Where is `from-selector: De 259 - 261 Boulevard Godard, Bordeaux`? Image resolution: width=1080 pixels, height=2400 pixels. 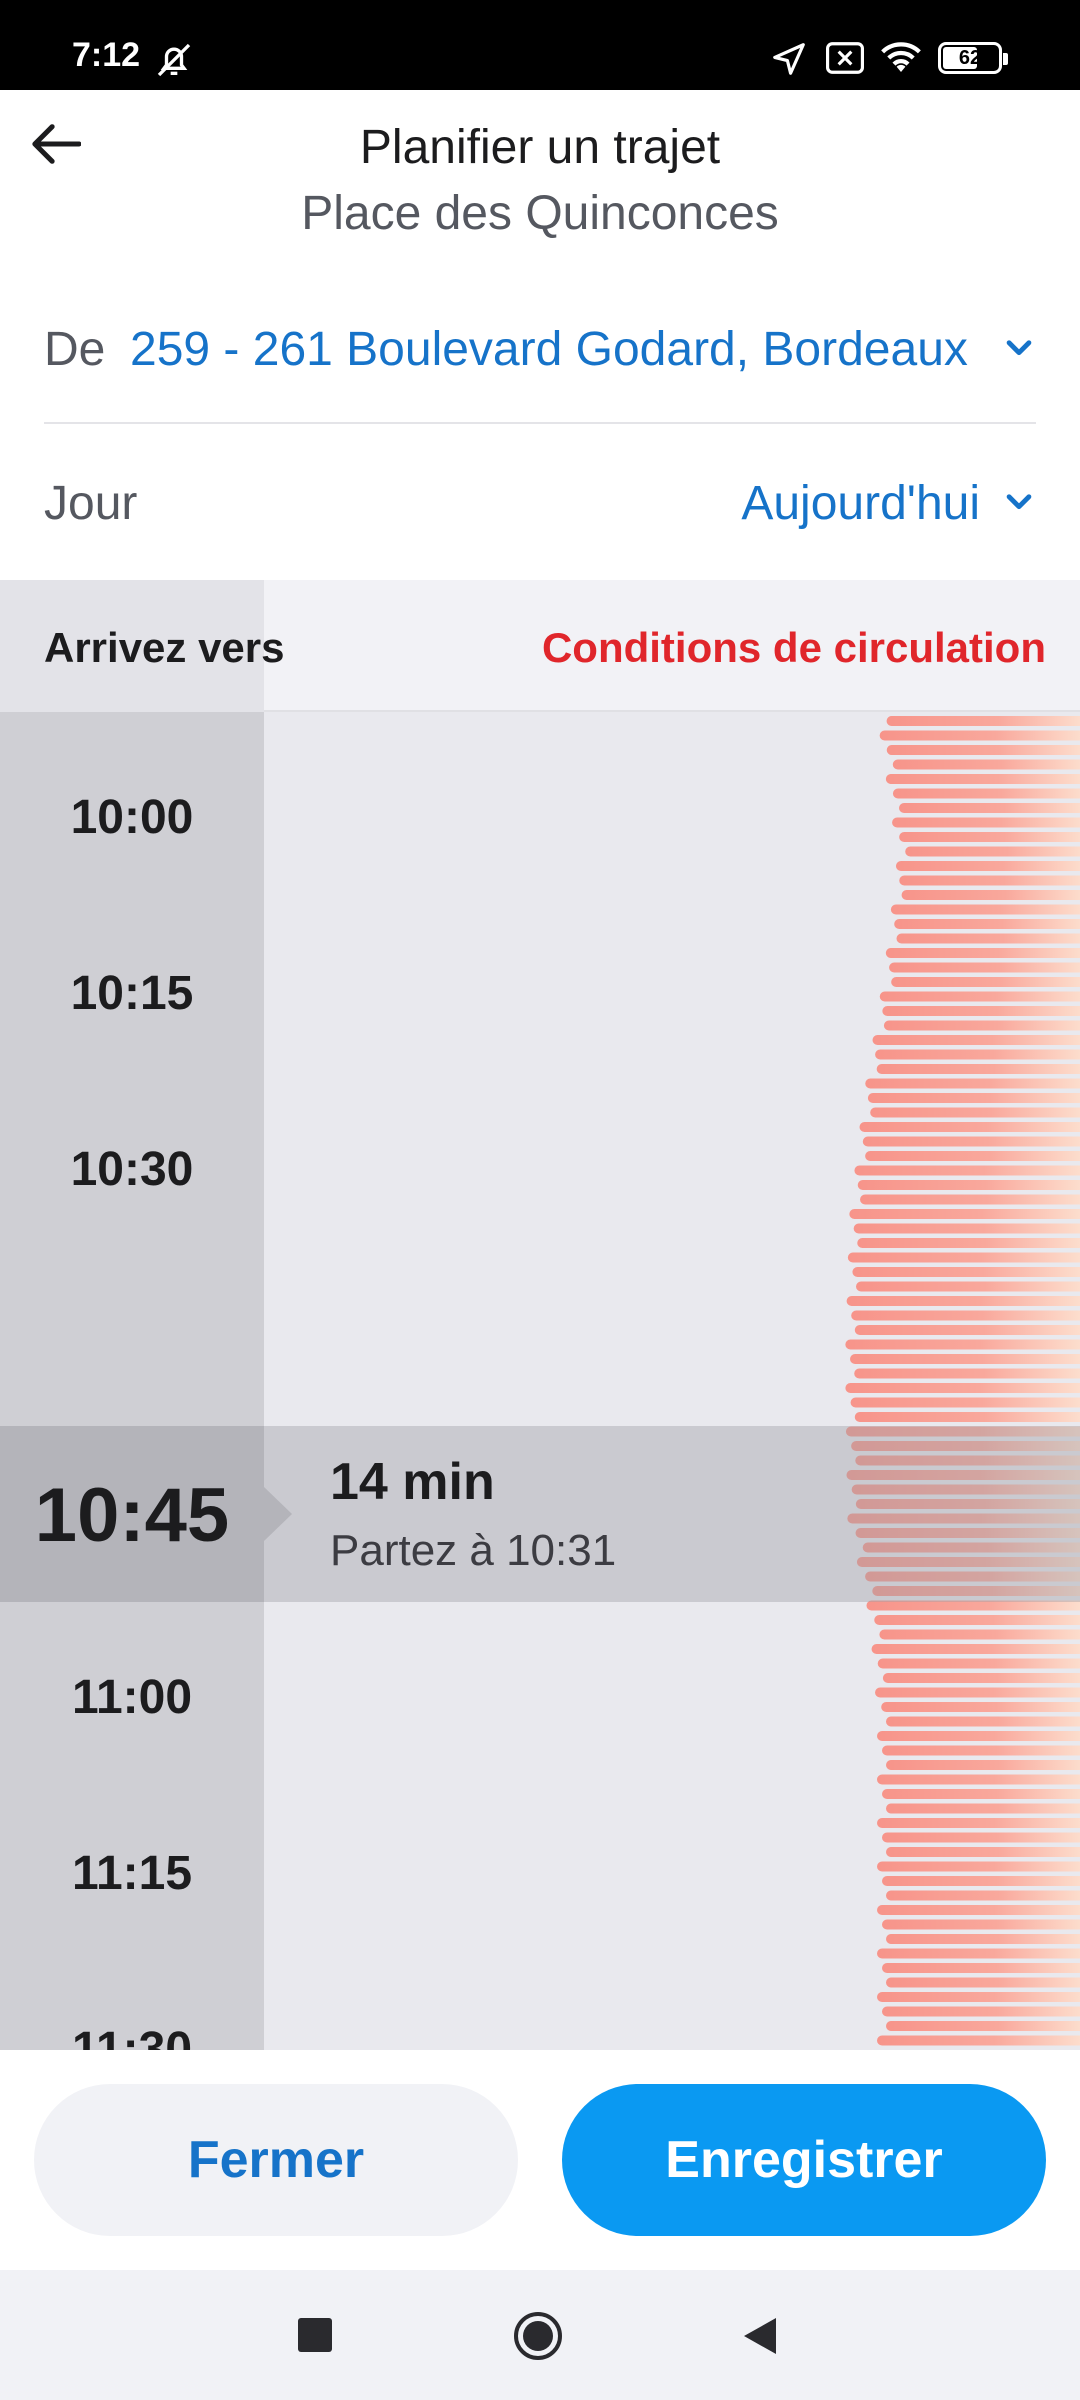
from-selector: De 259 - 261 Boulevard Godard, Bordeaux is located at coordinates (540, 362).